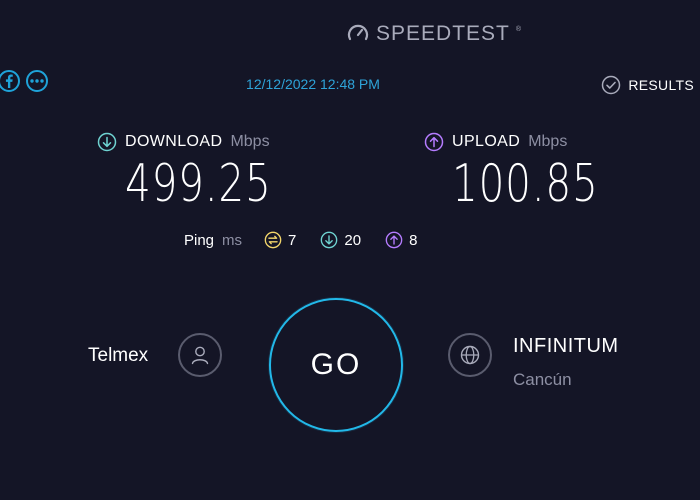 The image size is (700, 500). Describe the element at coordinates (198, 184) in the screenshot. I see `download-value: 499.25` at that location.